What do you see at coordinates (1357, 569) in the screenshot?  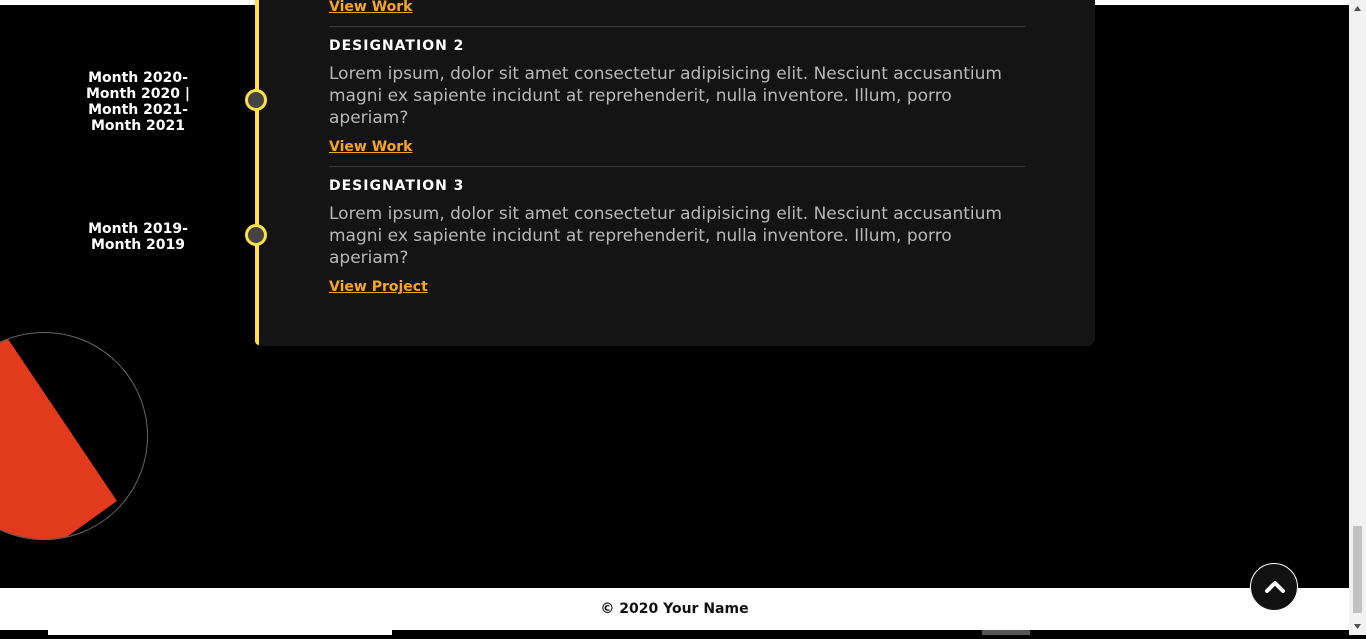 I see `scrollbar-thumb` at bounding box center [1357, 569].